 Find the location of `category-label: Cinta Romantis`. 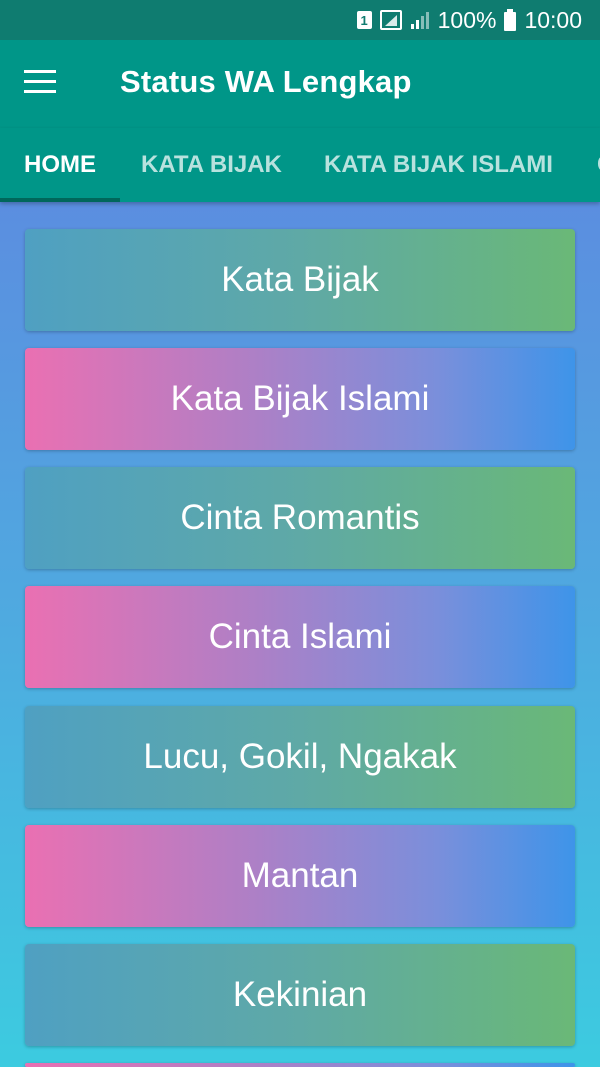

category-label: Cinta Romantis is located at coordinates (300, 517).